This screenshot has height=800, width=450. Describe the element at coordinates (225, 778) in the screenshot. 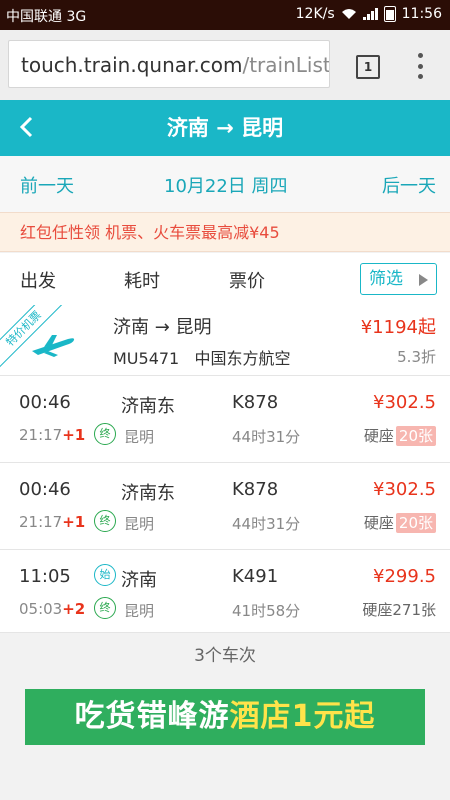

I see `bottom-spacer` at that location.